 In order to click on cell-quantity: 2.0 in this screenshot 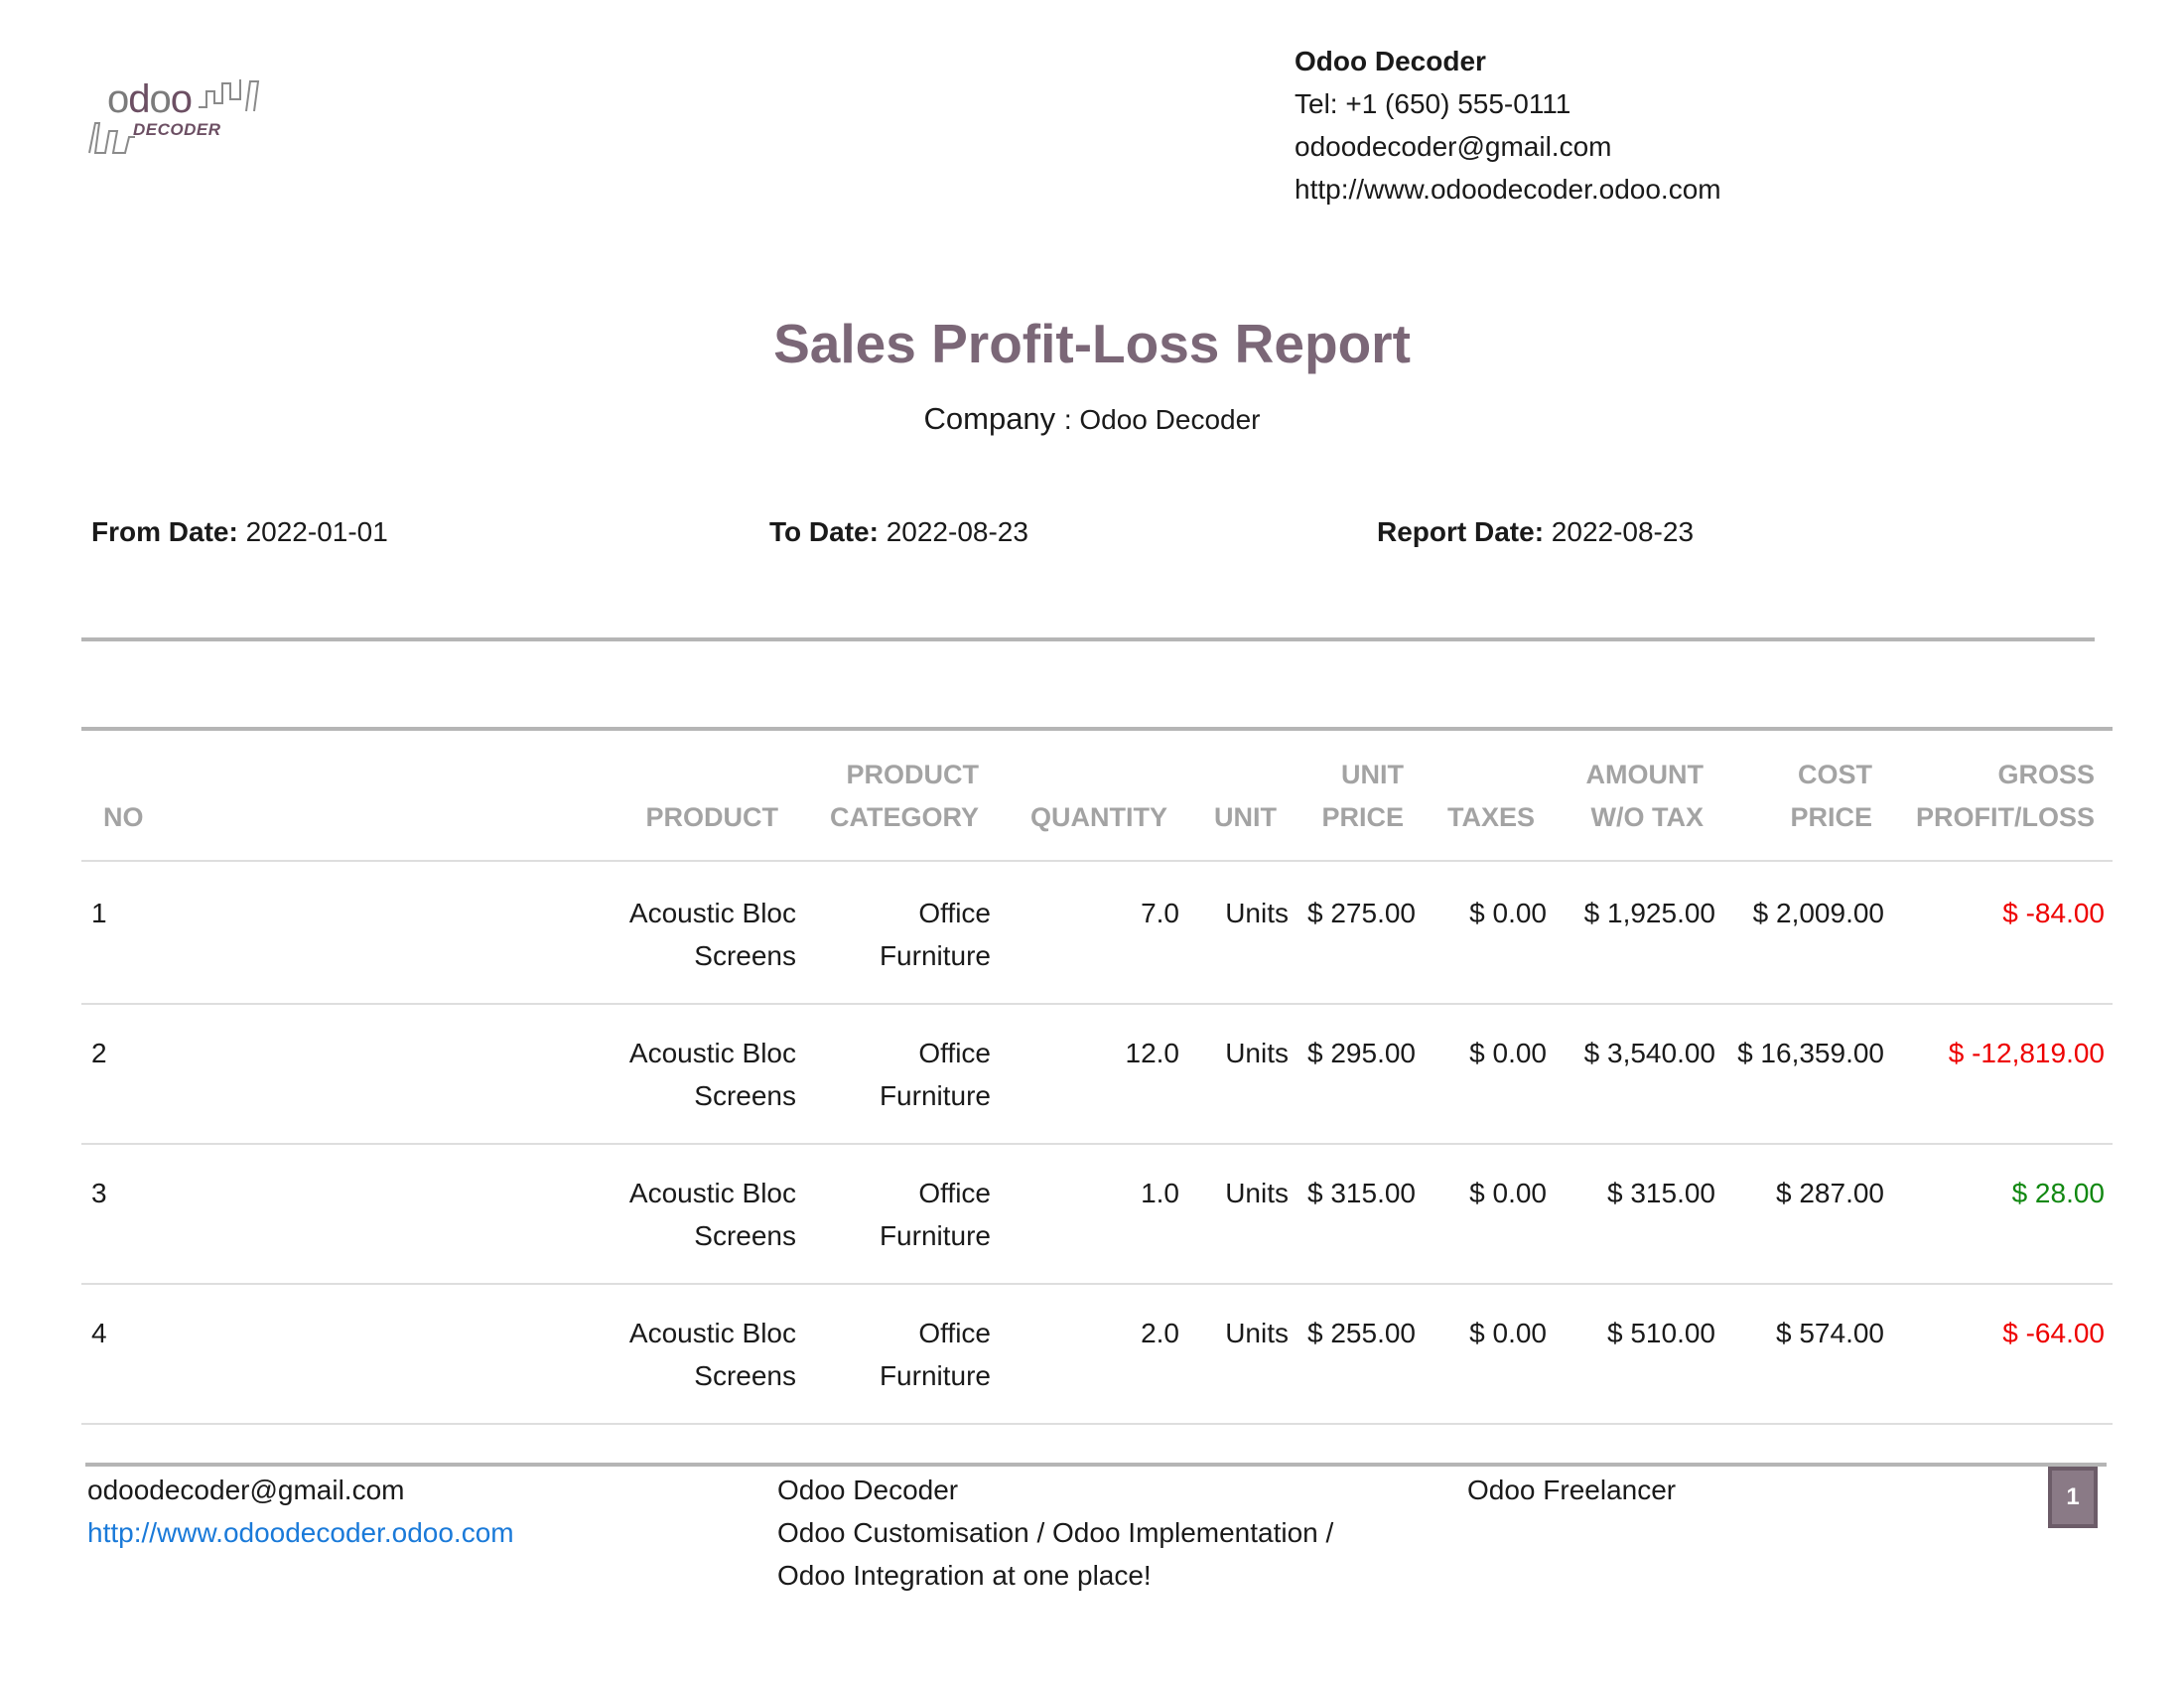, I will do `click(1160, 1333)`.